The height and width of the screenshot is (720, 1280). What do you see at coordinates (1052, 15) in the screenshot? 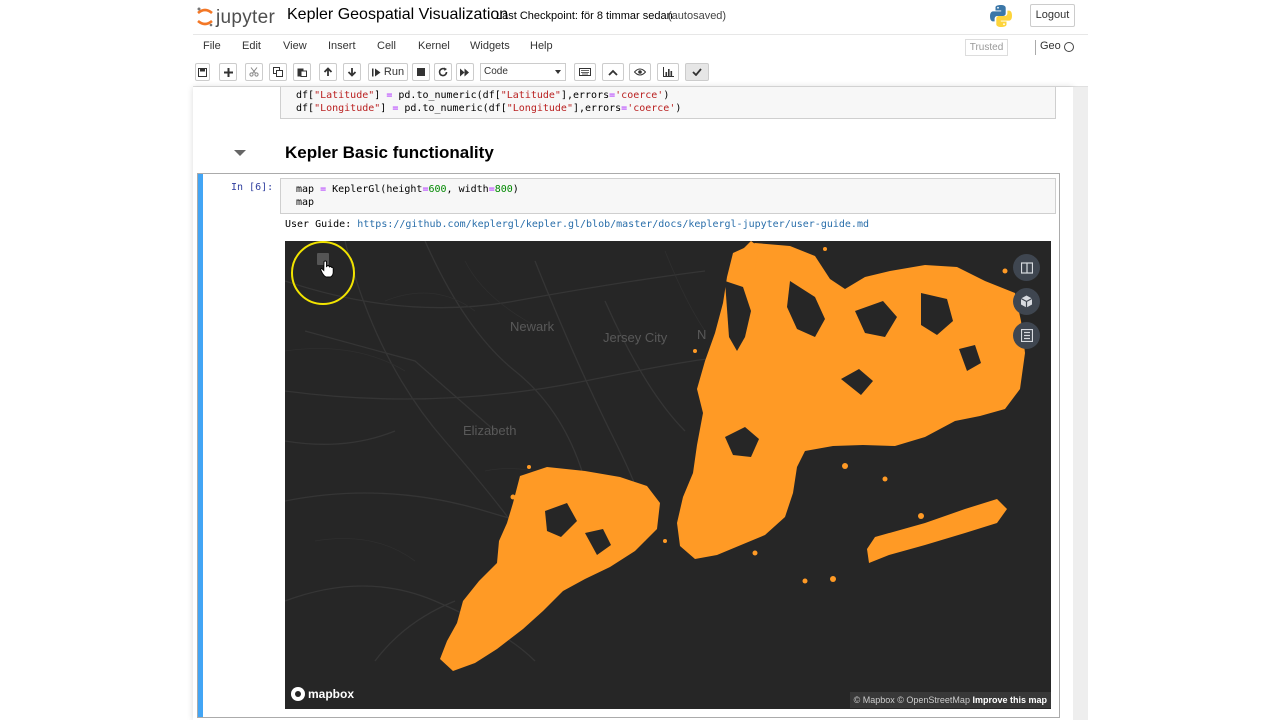
I see `logout-button: Logout` at bounding box center [1052, 15].